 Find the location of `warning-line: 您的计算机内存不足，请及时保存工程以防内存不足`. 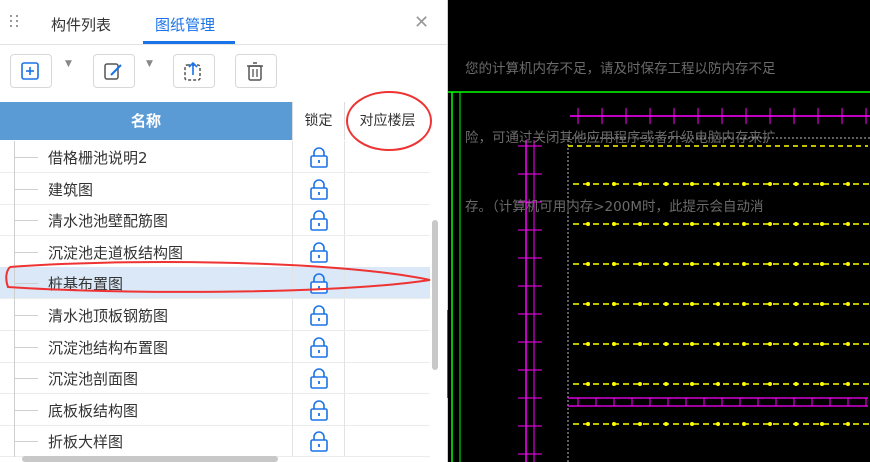

warning-line: 您的计算机内存不足，请及时保存工程以防内存不足 is located at coordinates (620, 69).